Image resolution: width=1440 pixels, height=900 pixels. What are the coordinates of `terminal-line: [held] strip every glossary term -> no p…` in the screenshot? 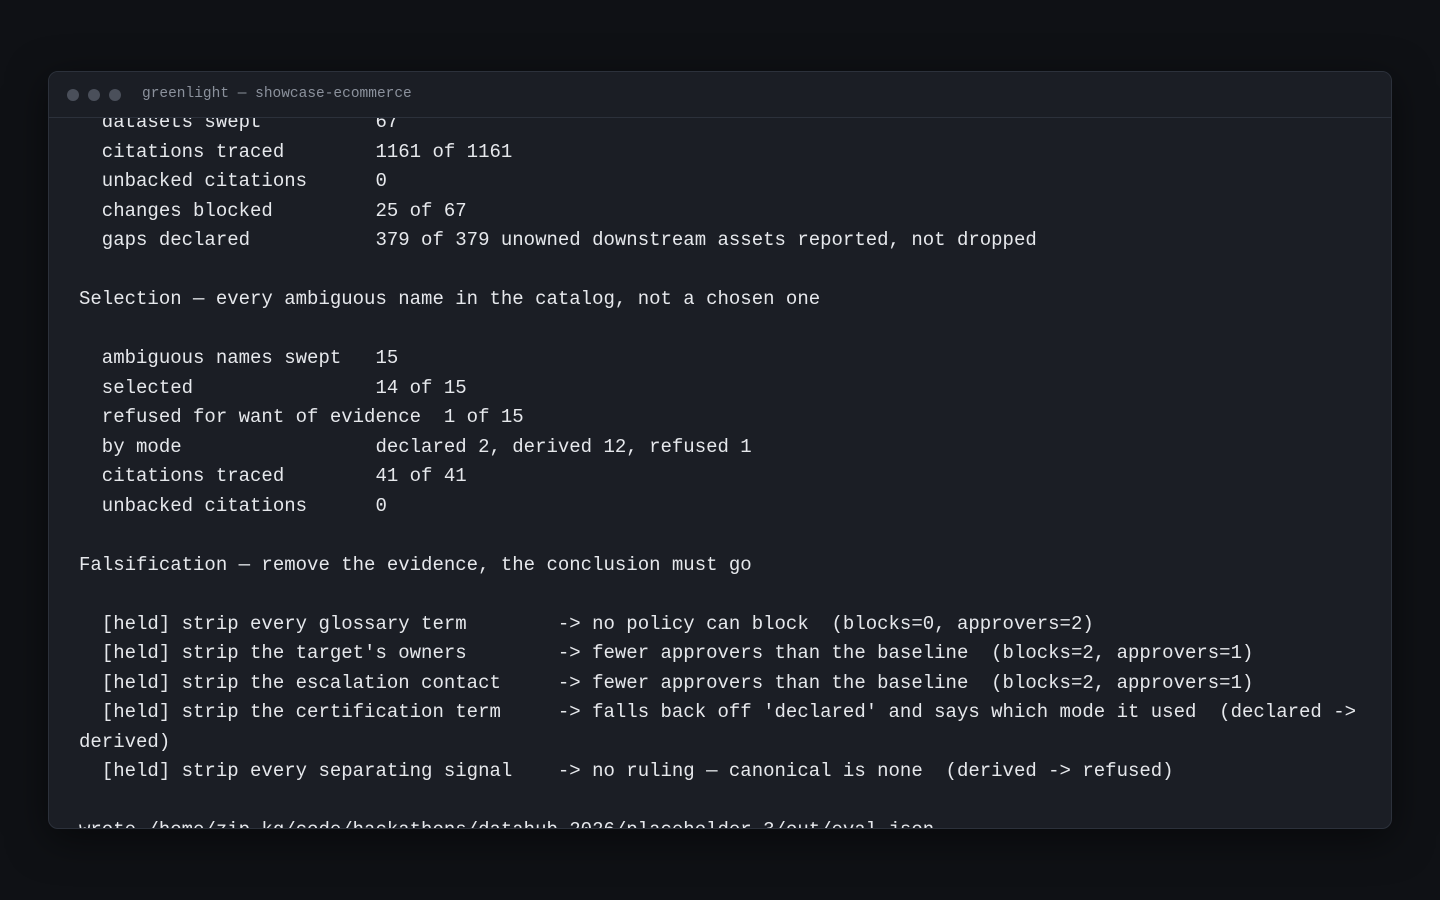 It's located at (586, 623).